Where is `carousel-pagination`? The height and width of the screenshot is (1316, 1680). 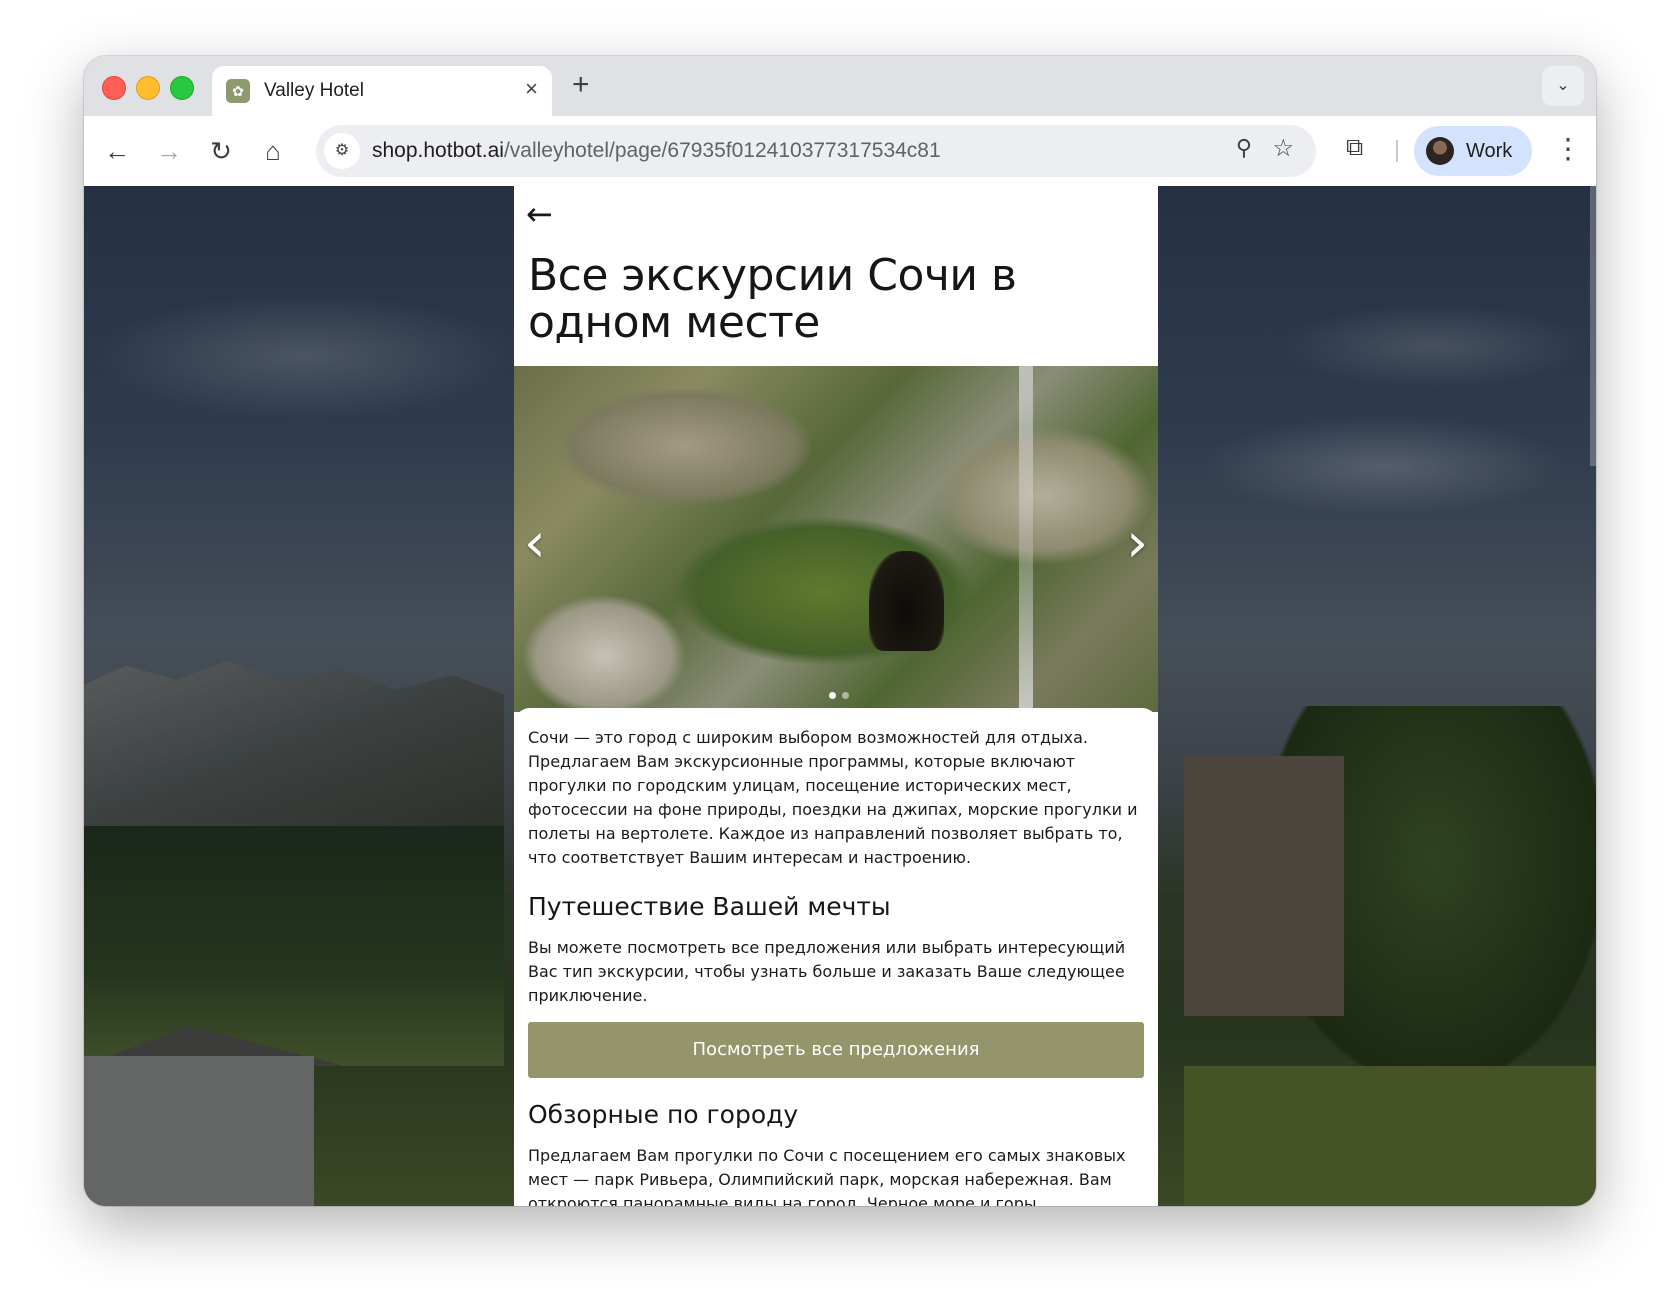
carousel-pagination is located at coordinates (839, 693).